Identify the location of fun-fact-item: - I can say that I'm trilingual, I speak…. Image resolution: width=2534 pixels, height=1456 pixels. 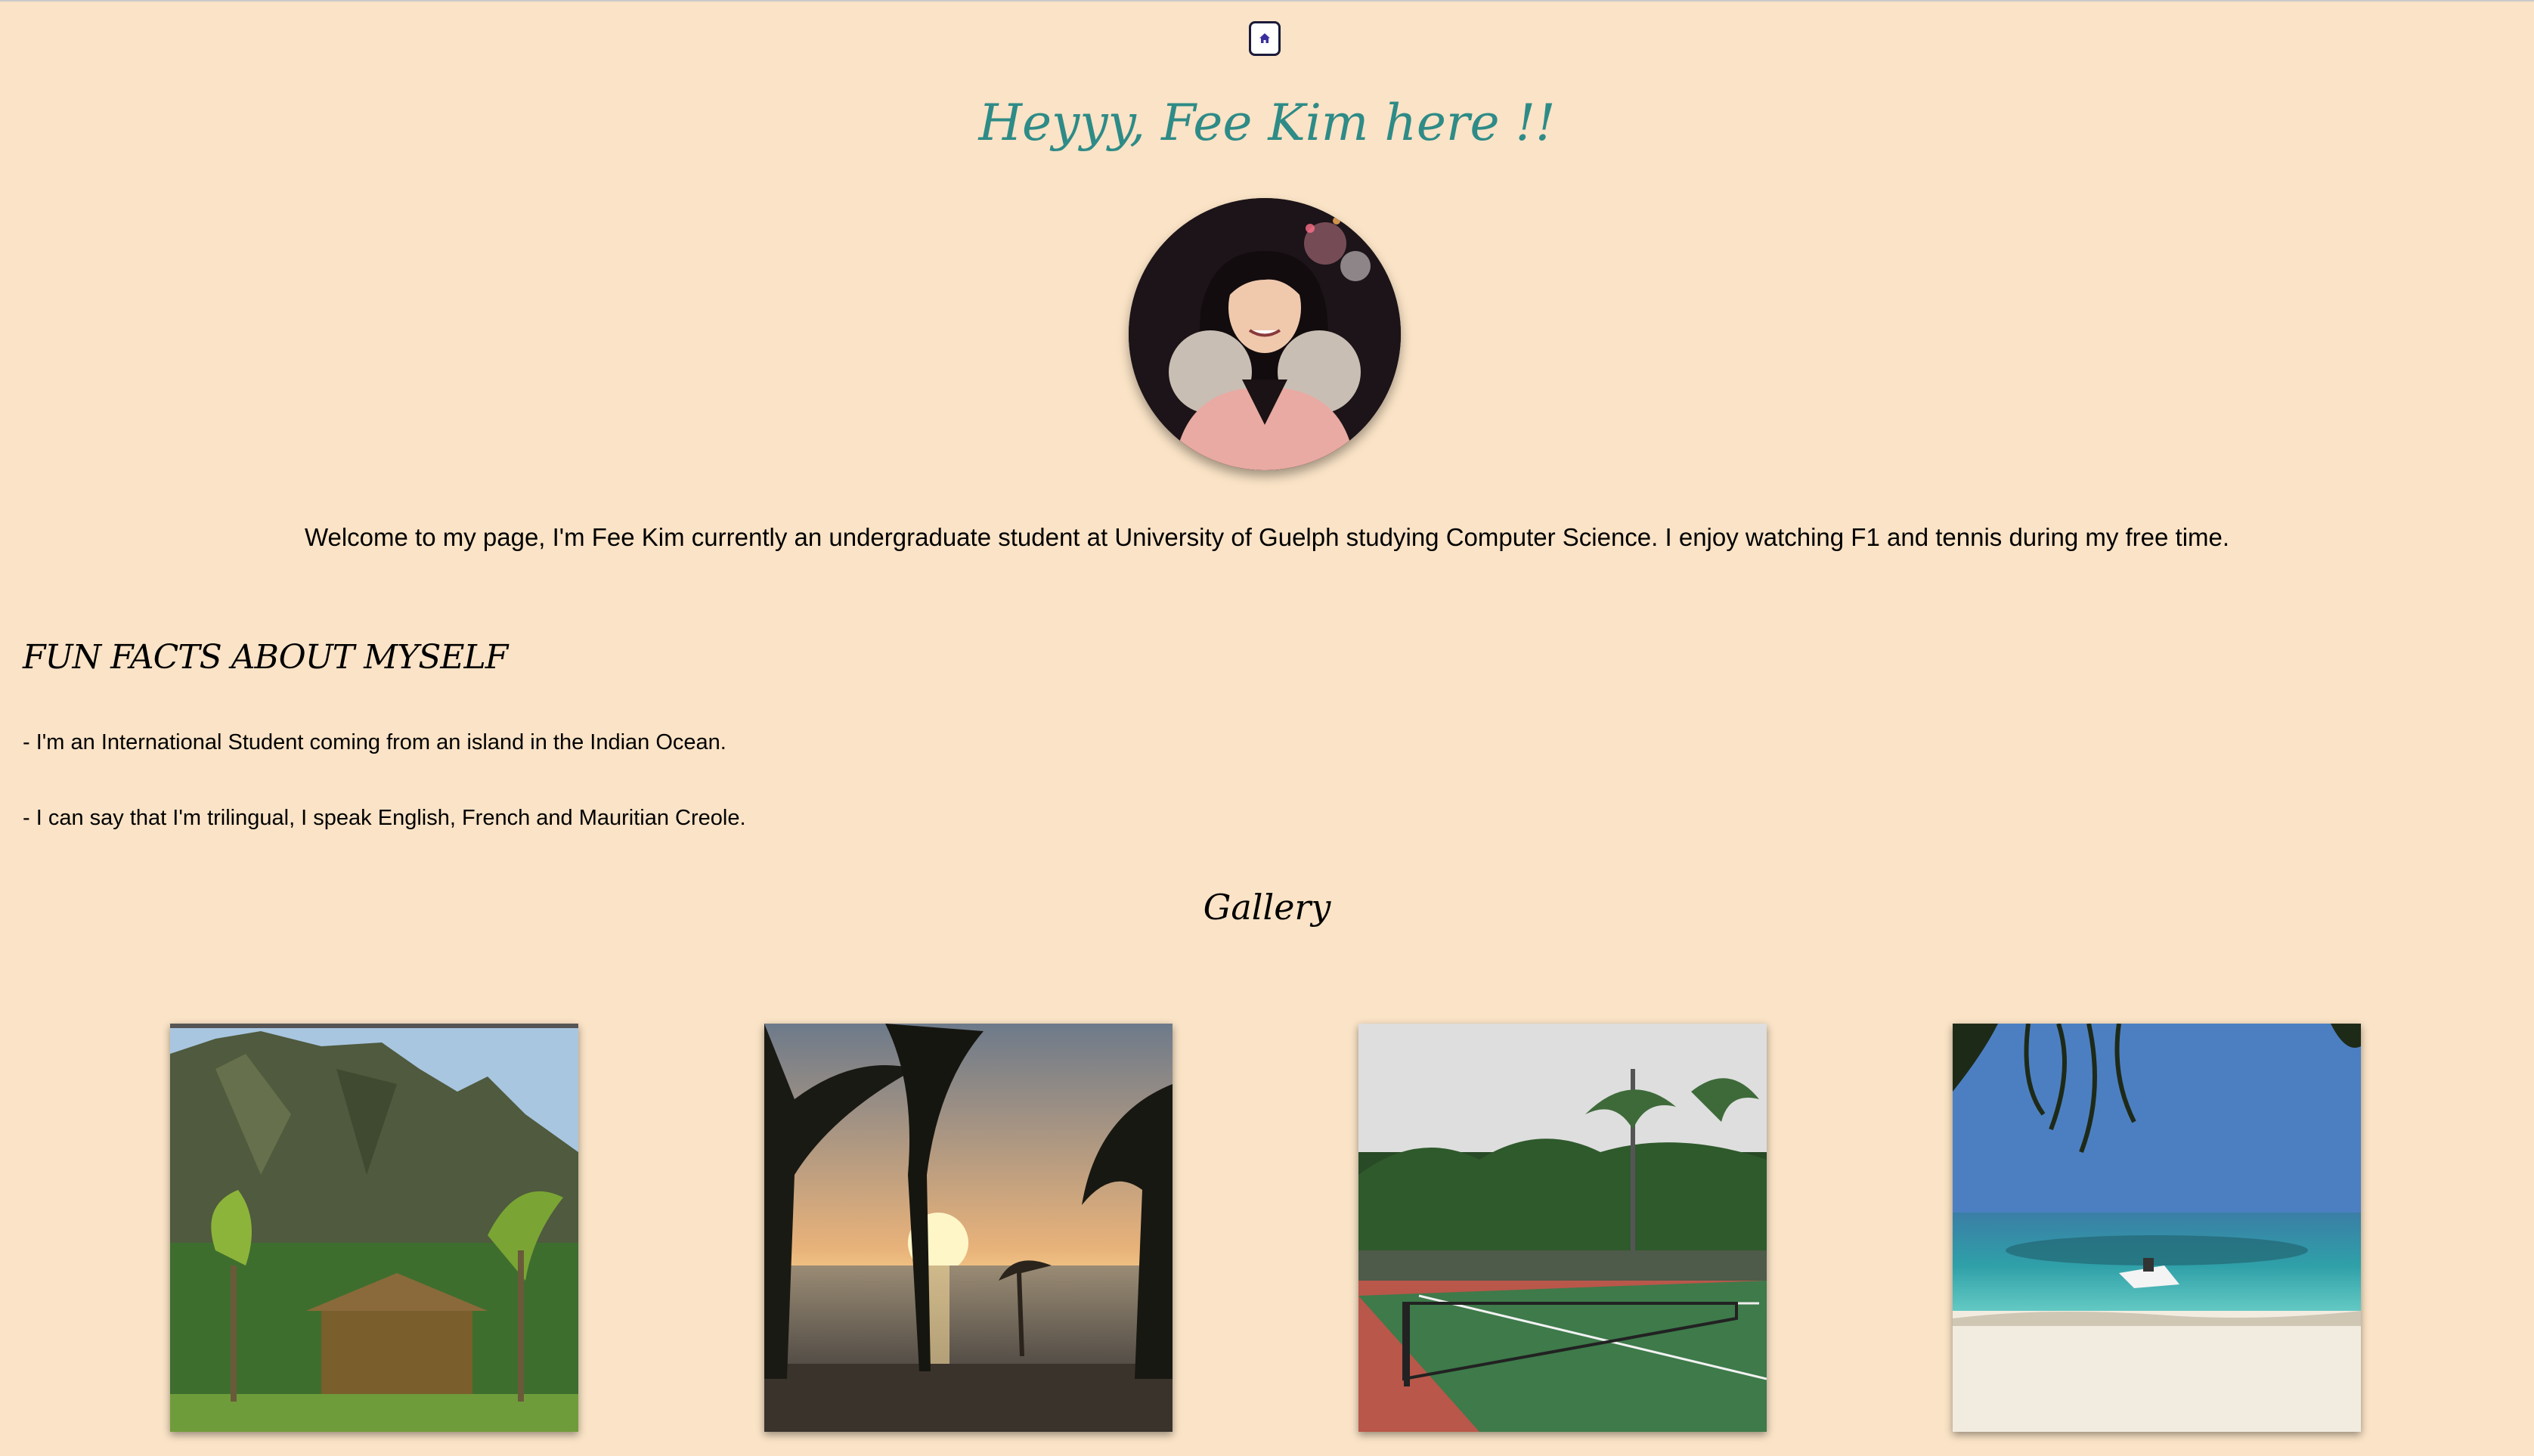
(384, 818).